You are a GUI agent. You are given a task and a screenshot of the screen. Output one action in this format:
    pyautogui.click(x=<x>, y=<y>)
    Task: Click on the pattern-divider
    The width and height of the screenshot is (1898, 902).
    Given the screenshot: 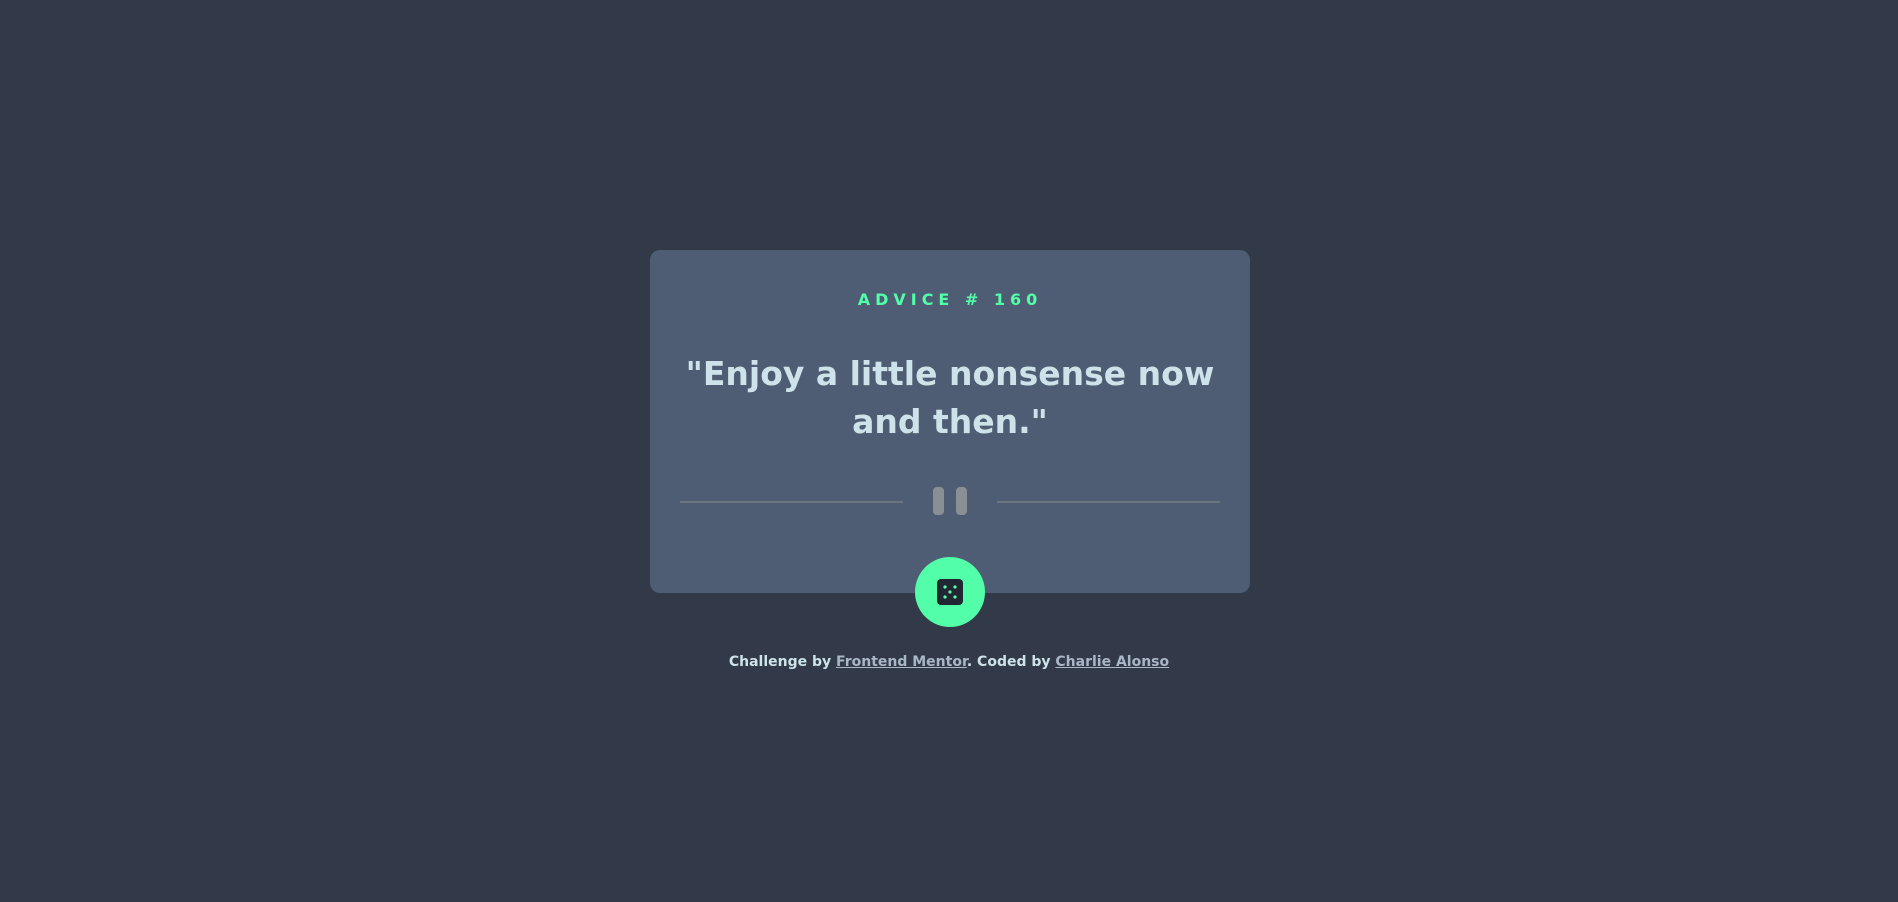 What is the action you would take?
    pyautogui.click(x=950, y=501)
    